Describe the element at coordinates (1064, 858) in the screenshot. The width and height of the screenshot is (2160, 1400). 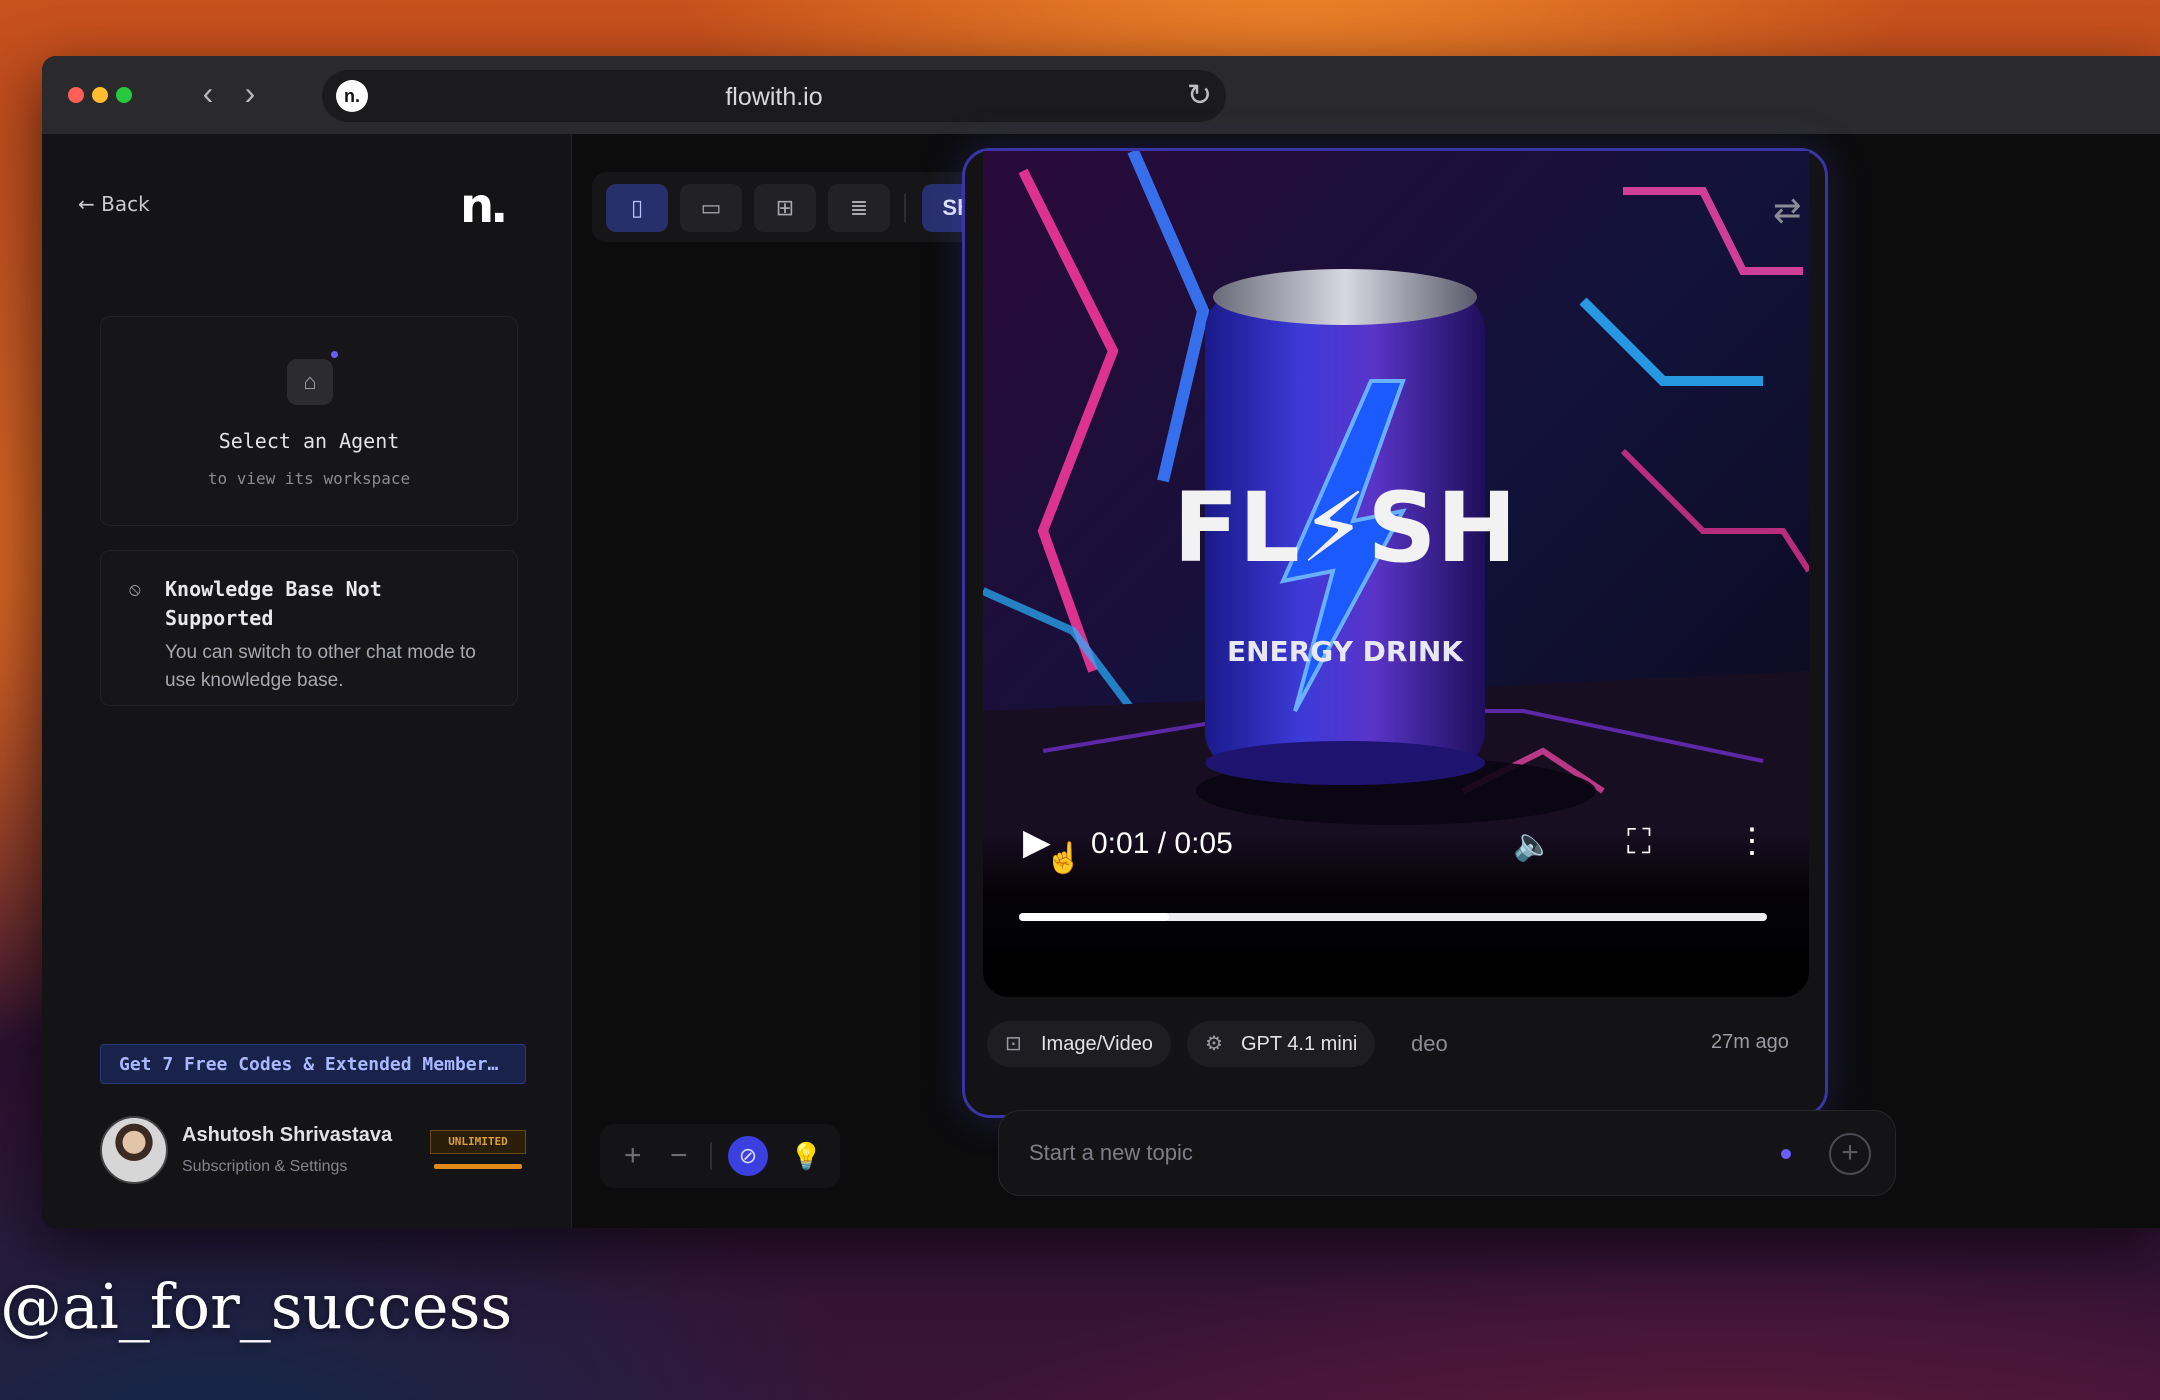
I see `pointer-cursor-icon: ☝` at that location.